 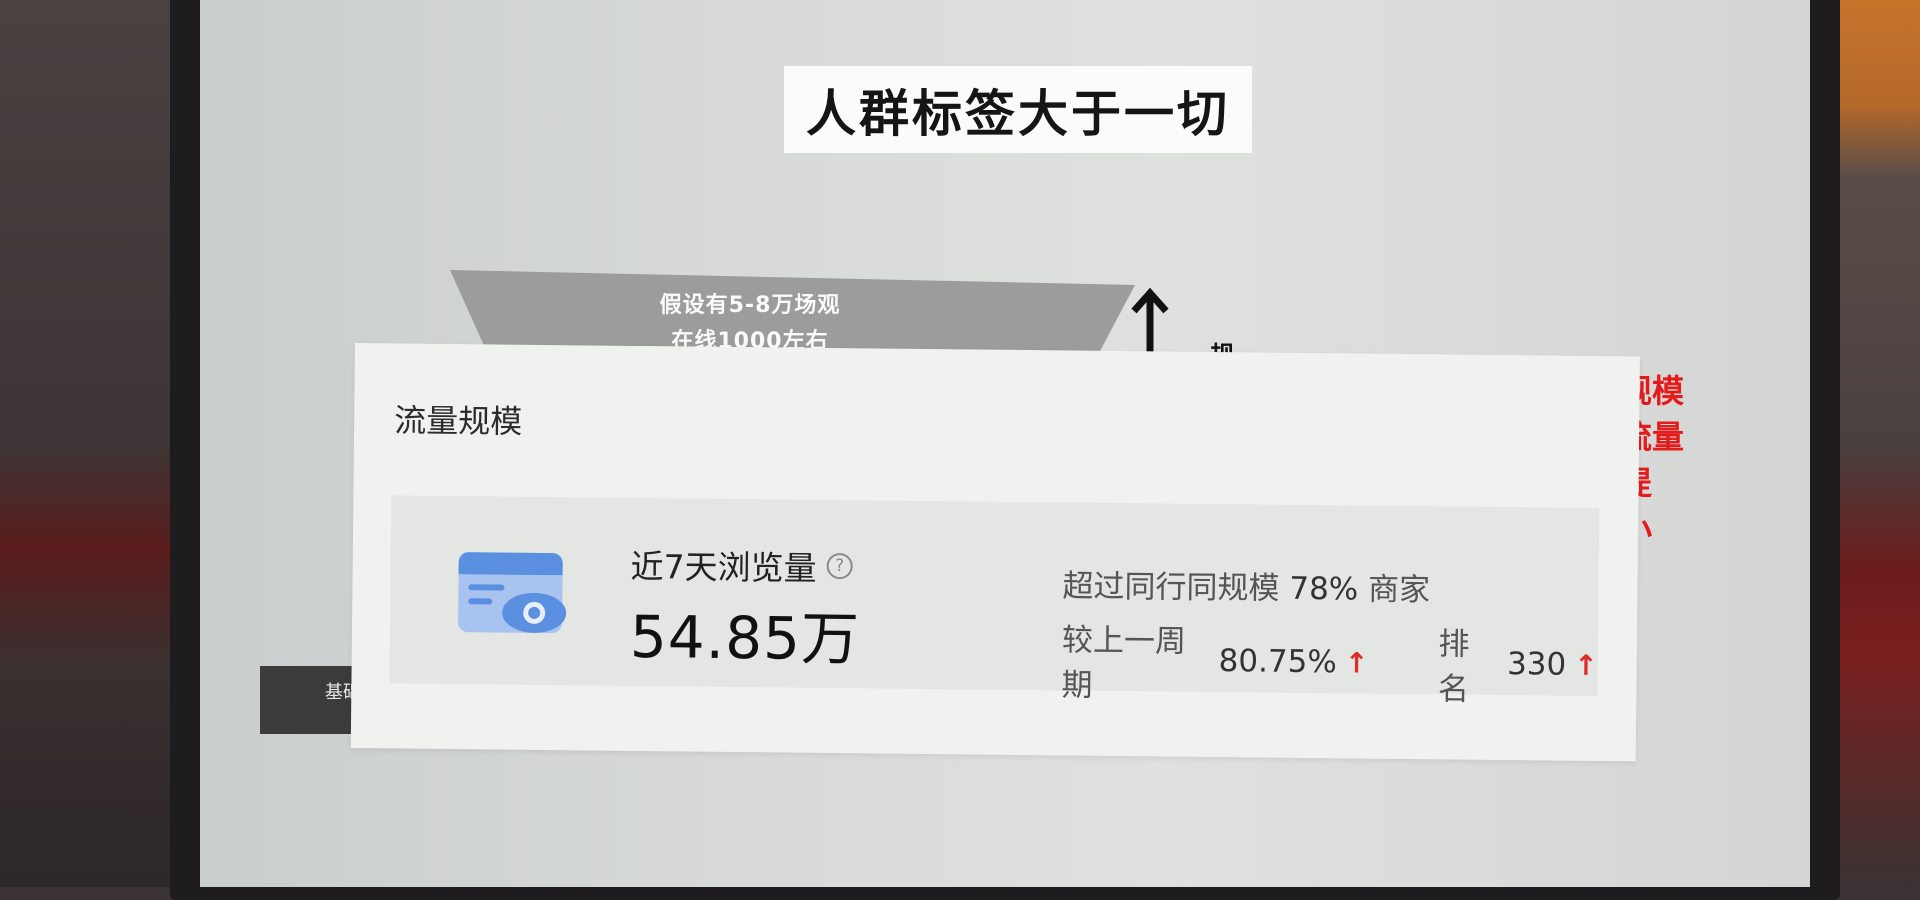 I want to click on metric-value: 54.85万, so click(x=745, y=638).